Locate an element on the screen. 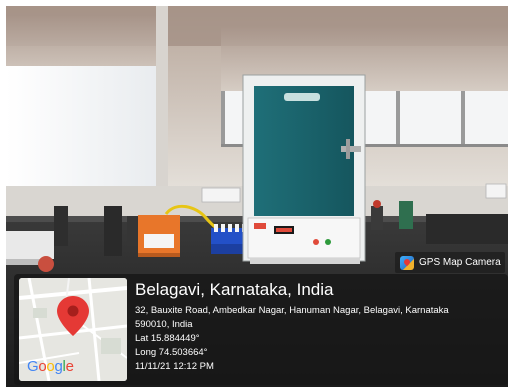  location-title: Belagavi, Karnataka, India is located at coordinates (234, 289).